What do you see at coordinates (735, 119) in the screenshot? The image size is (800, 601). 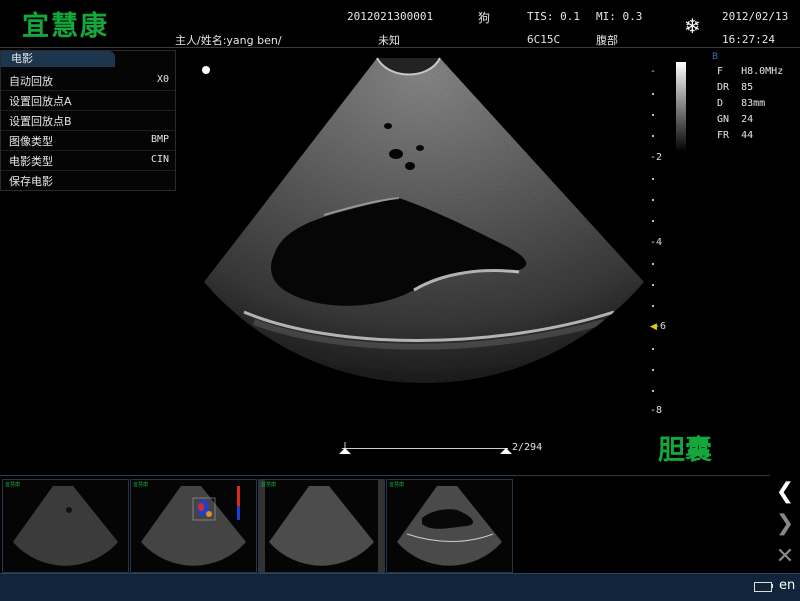 I see `param-gain: GN 24` at bounding box center [735, 119].